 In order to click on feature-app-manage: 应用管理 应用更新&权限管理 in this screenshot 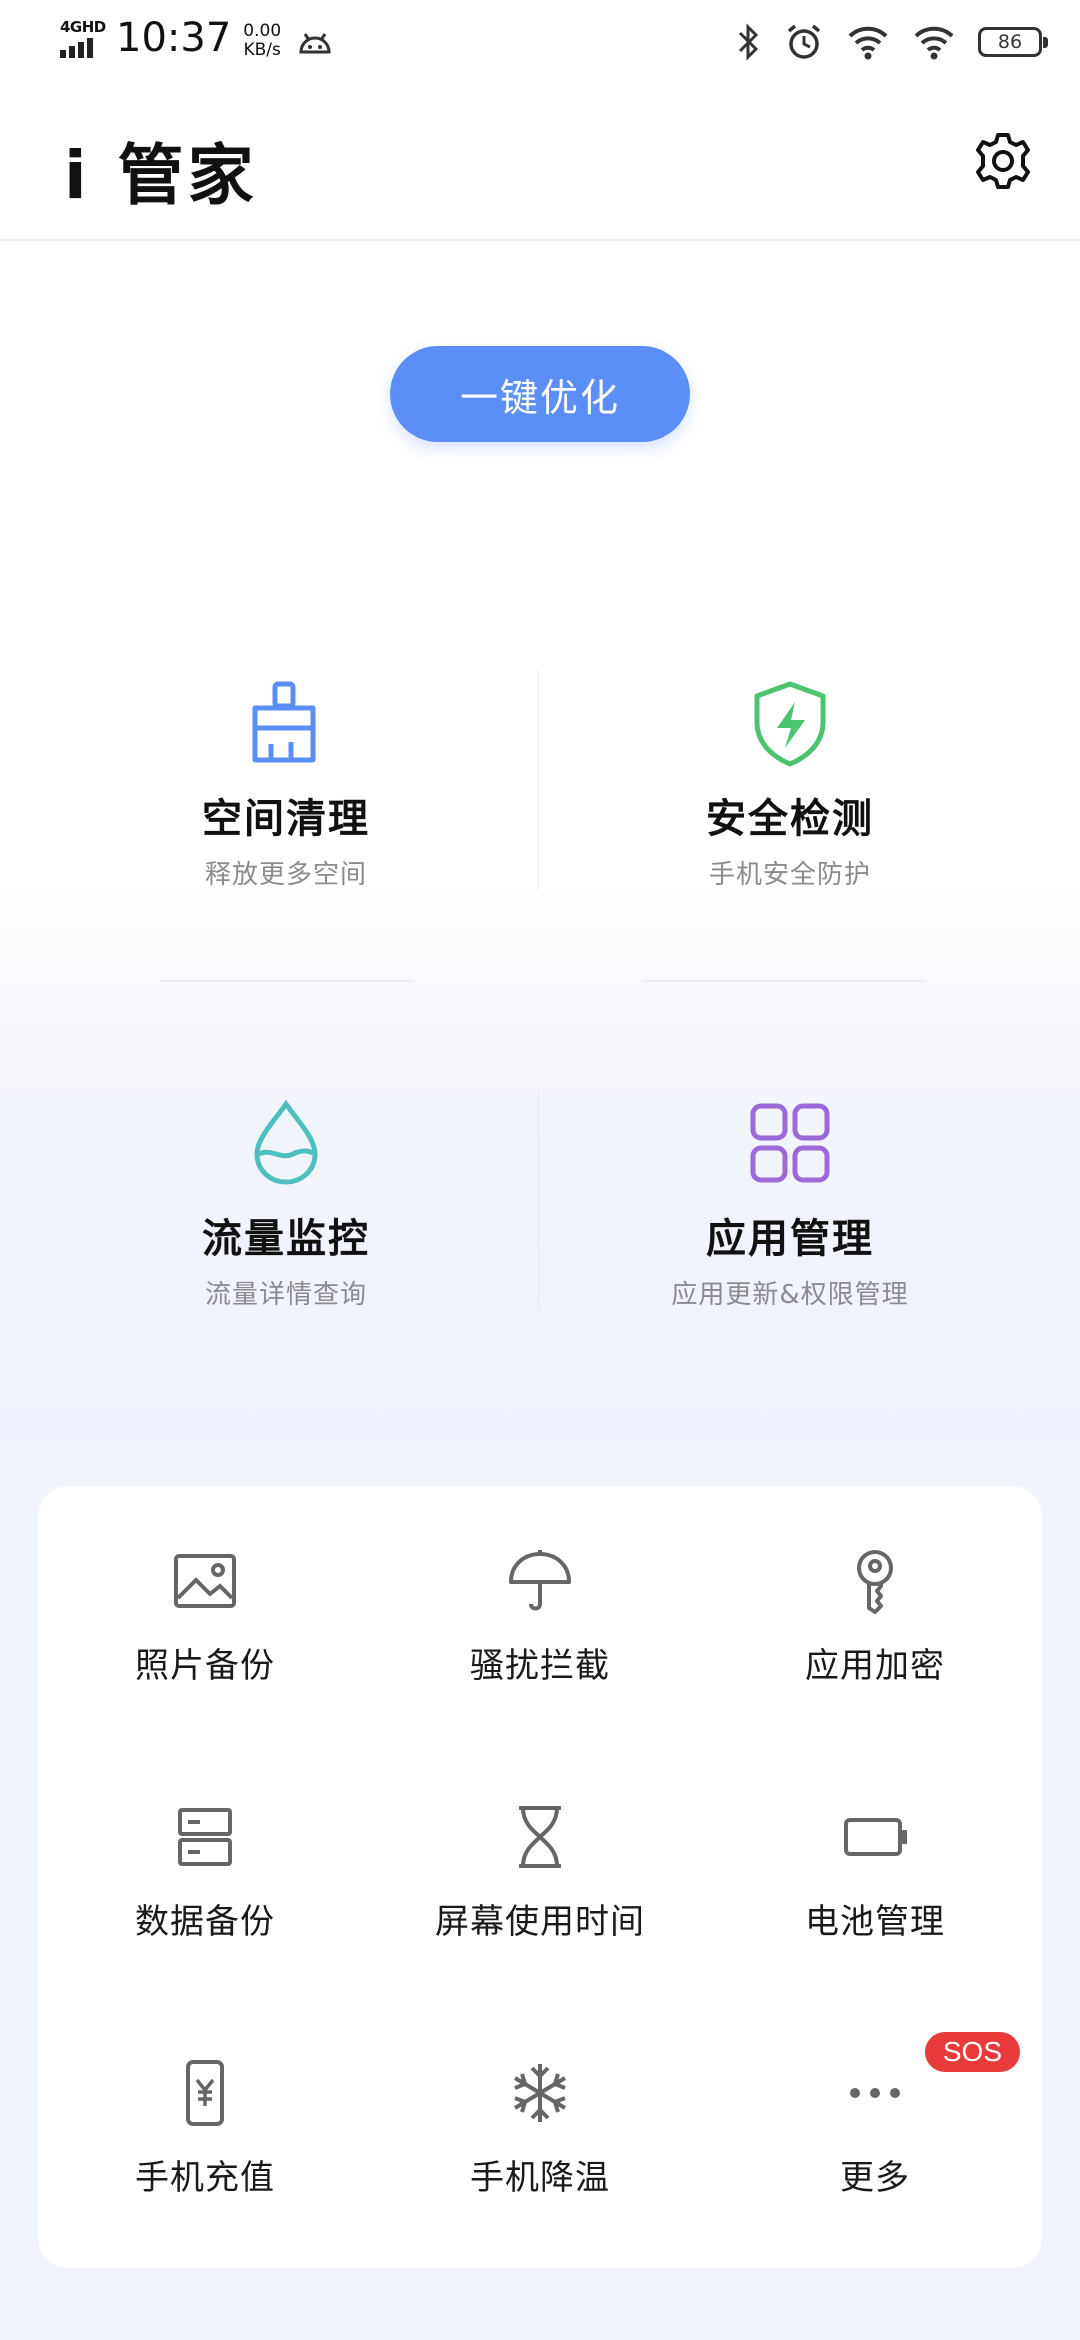, I will do `click(790, 1228)`.